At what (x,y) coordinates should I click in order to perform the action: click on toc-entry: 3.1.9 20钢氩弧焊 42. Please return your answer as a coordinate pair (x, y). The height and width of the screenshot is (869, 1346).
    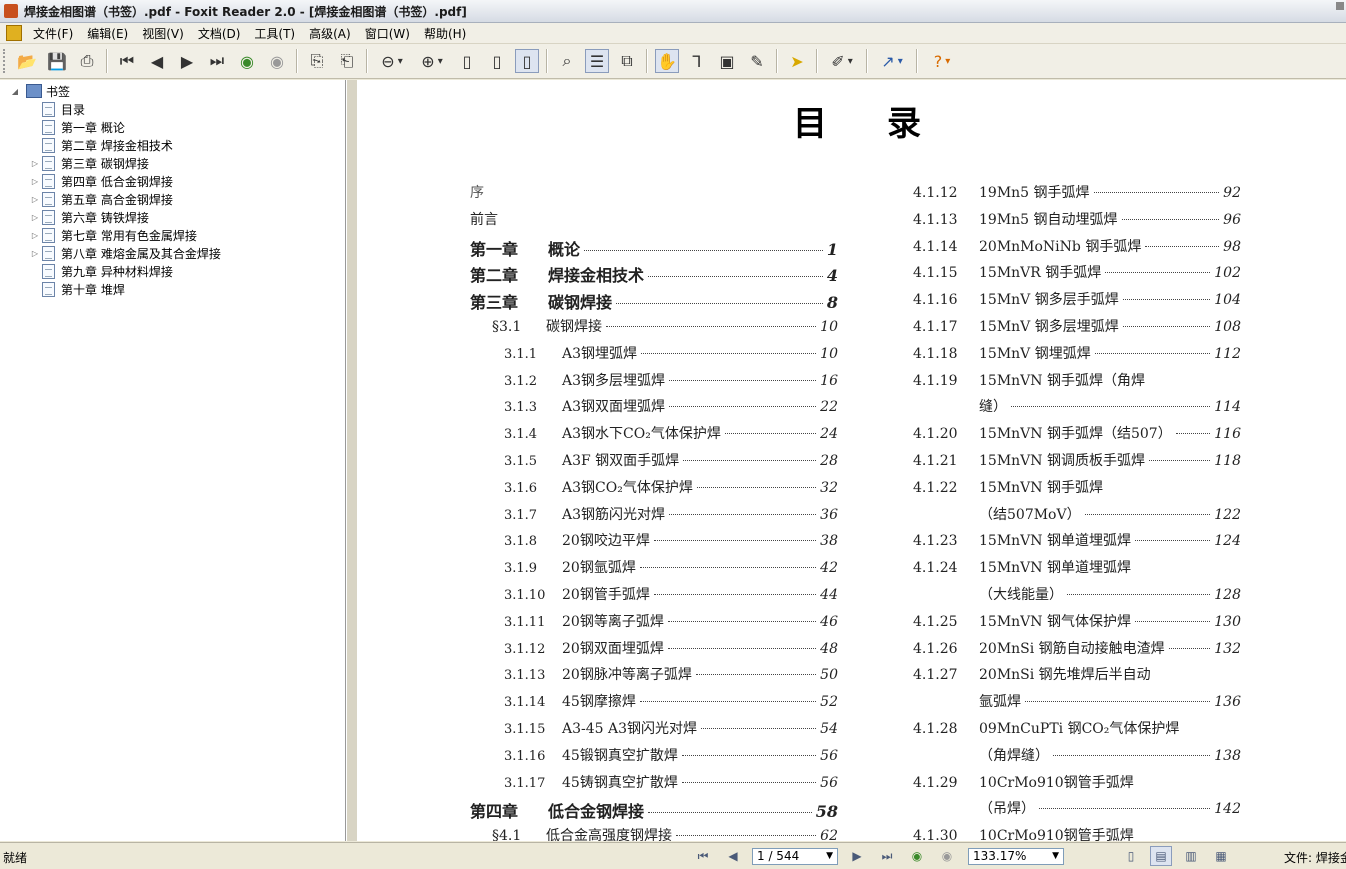
    Looking at the image, I should click on (654, 569).